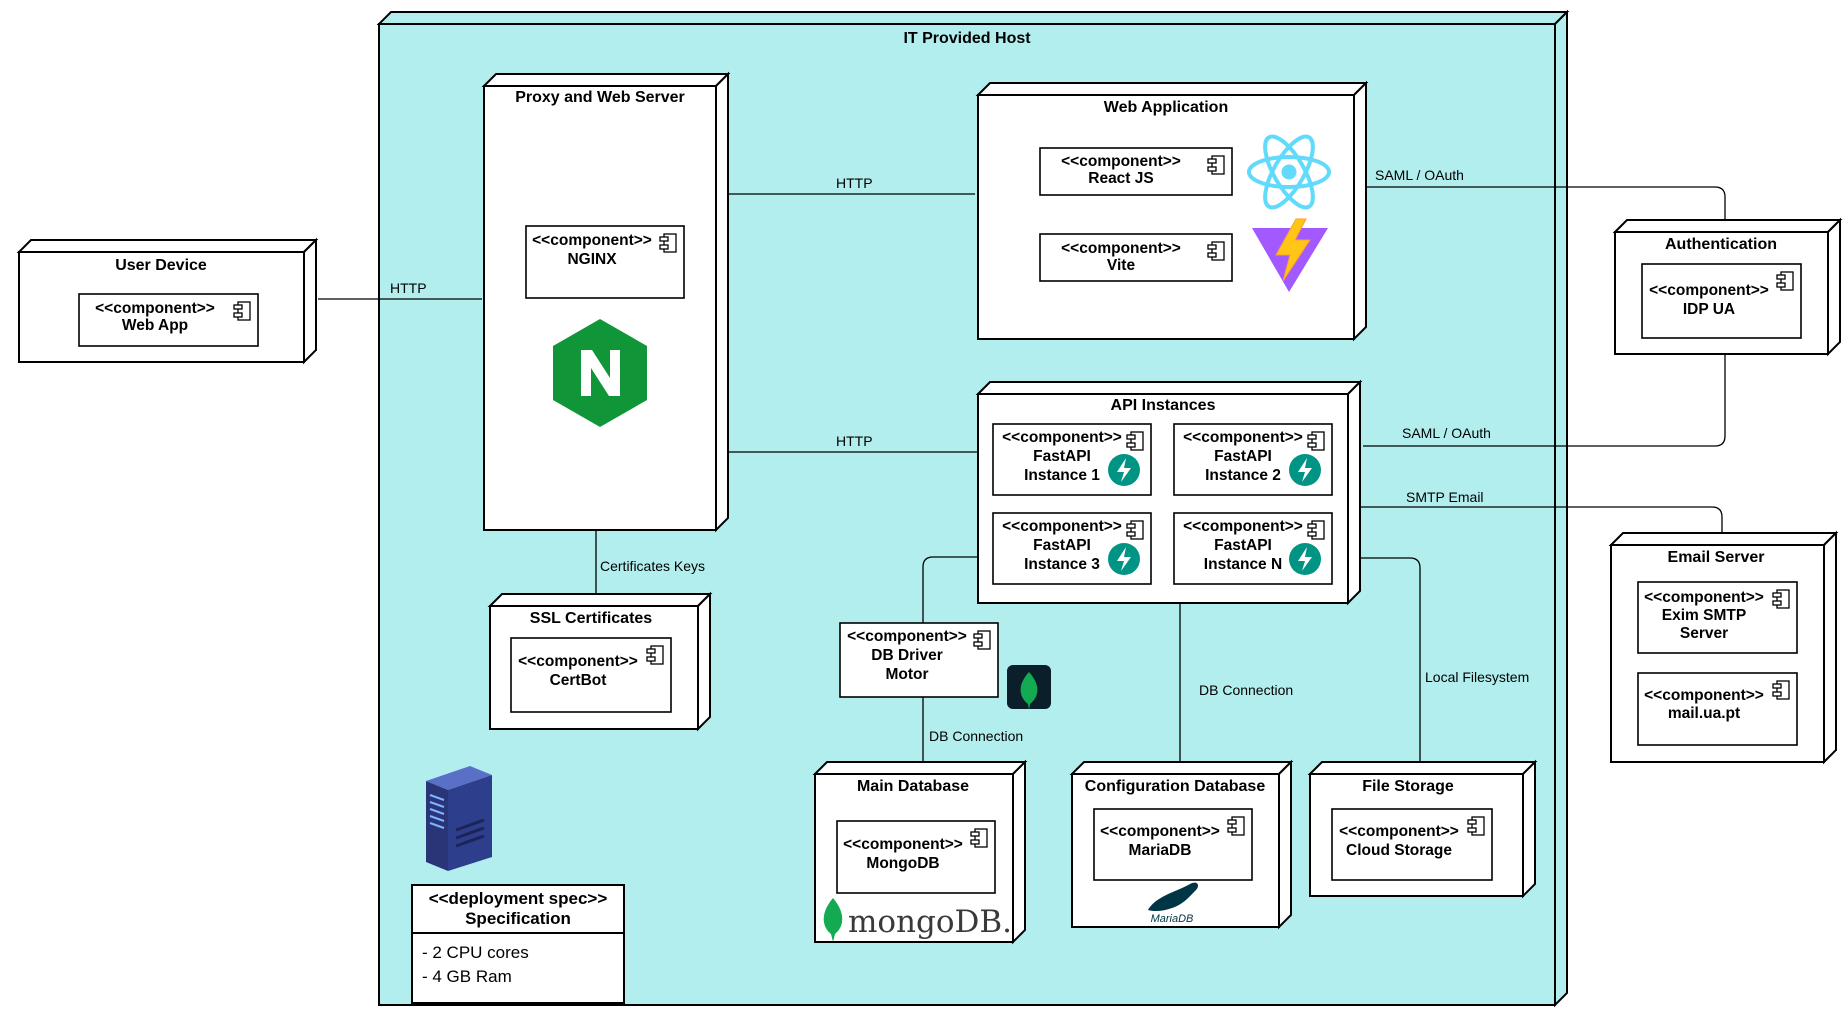 Image resolution: width=1843 pixels, height=1013 pixels. I want to click on idp-component: <<component>> IDP UA, so click(1721, 301).